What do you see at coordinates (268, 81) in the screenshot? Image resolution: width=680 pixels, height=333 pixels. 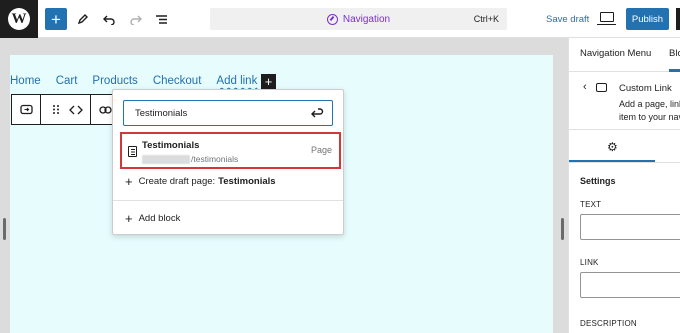 I see `nav-add-block-button: +` at bounding box center [268, 81].